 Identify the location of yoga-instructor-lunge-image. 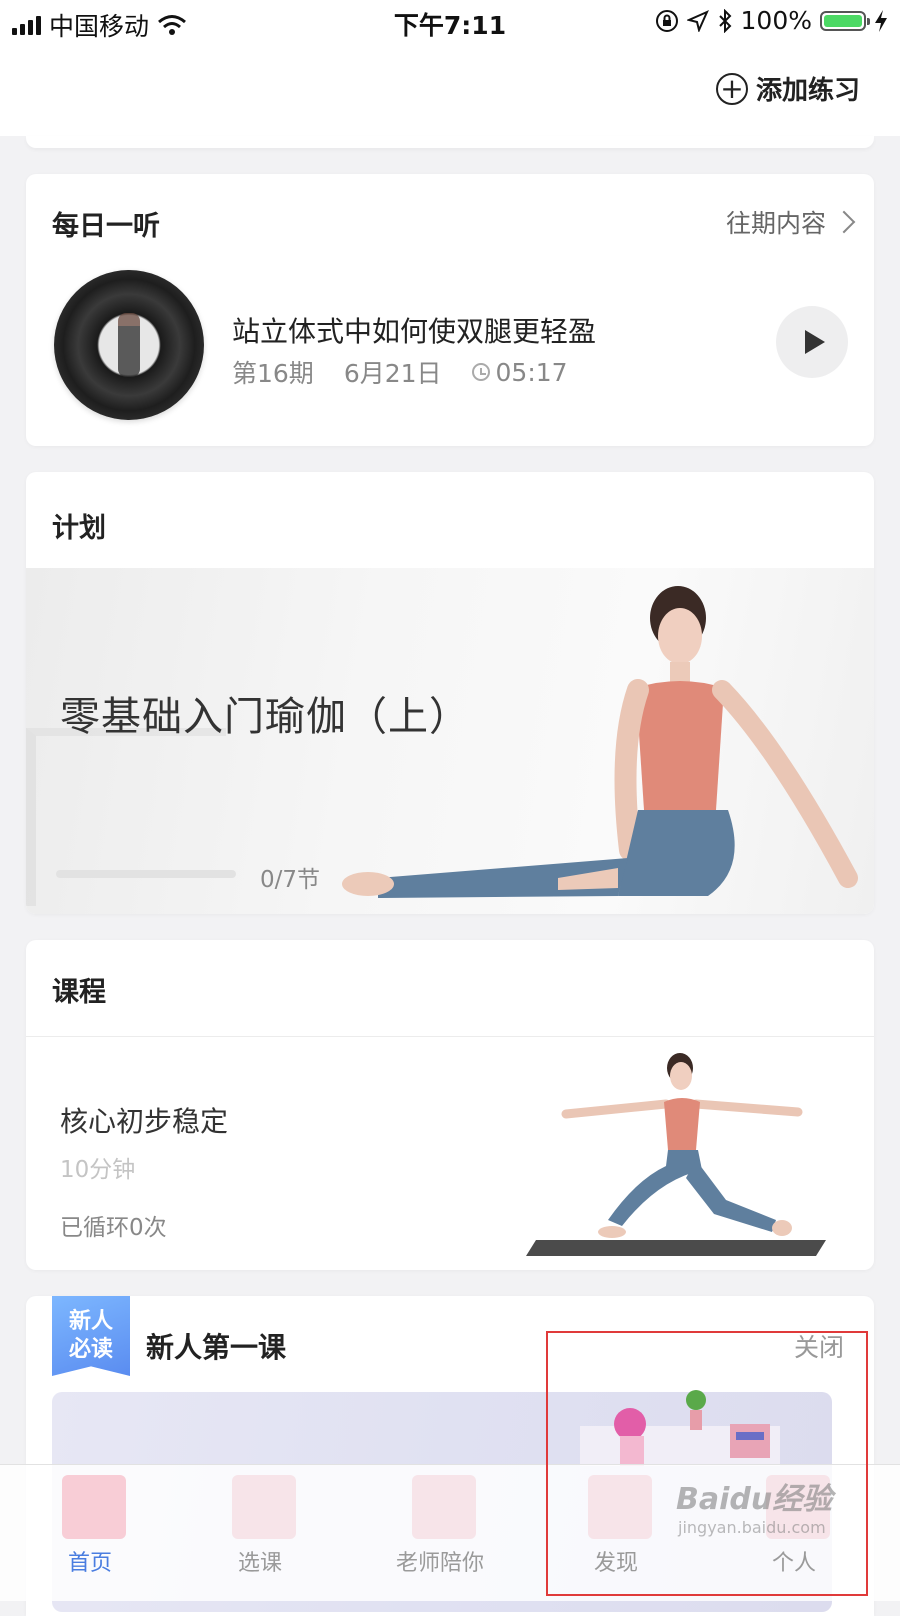
(681, 1155).